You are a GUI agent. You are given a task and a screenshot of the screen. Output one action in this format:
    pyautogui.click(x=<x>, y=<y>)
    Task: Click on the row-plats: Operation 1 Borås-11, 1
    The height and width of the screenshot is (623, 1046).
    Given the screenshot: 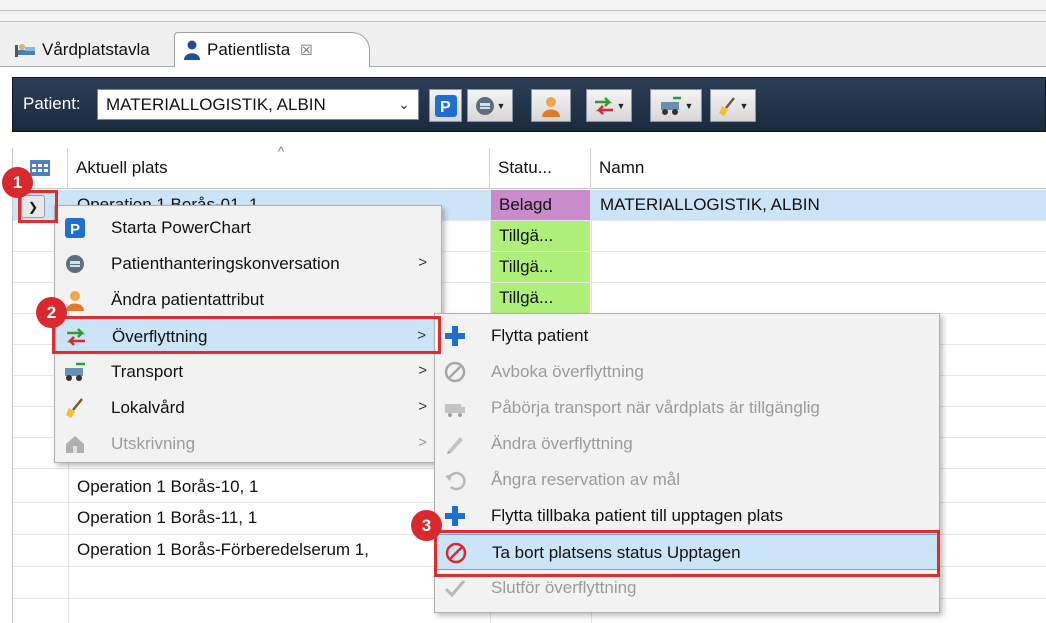 What is the action you would take?
    pyautogui.click(x=257, y=518)
    